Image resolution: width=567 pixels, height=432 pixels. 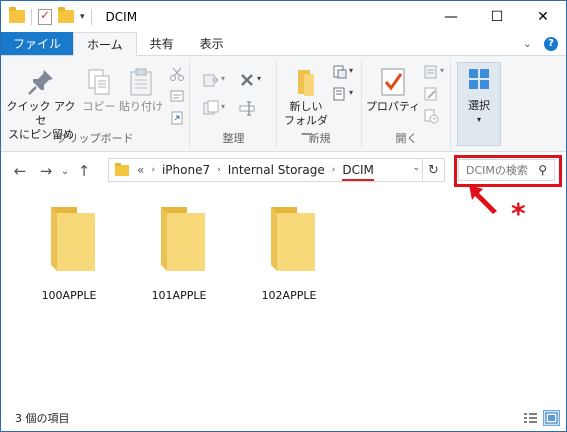 What do you see at coordinates (541, 418) in the screenshot?
I see `view-controls` at bounding box center [541, 418].